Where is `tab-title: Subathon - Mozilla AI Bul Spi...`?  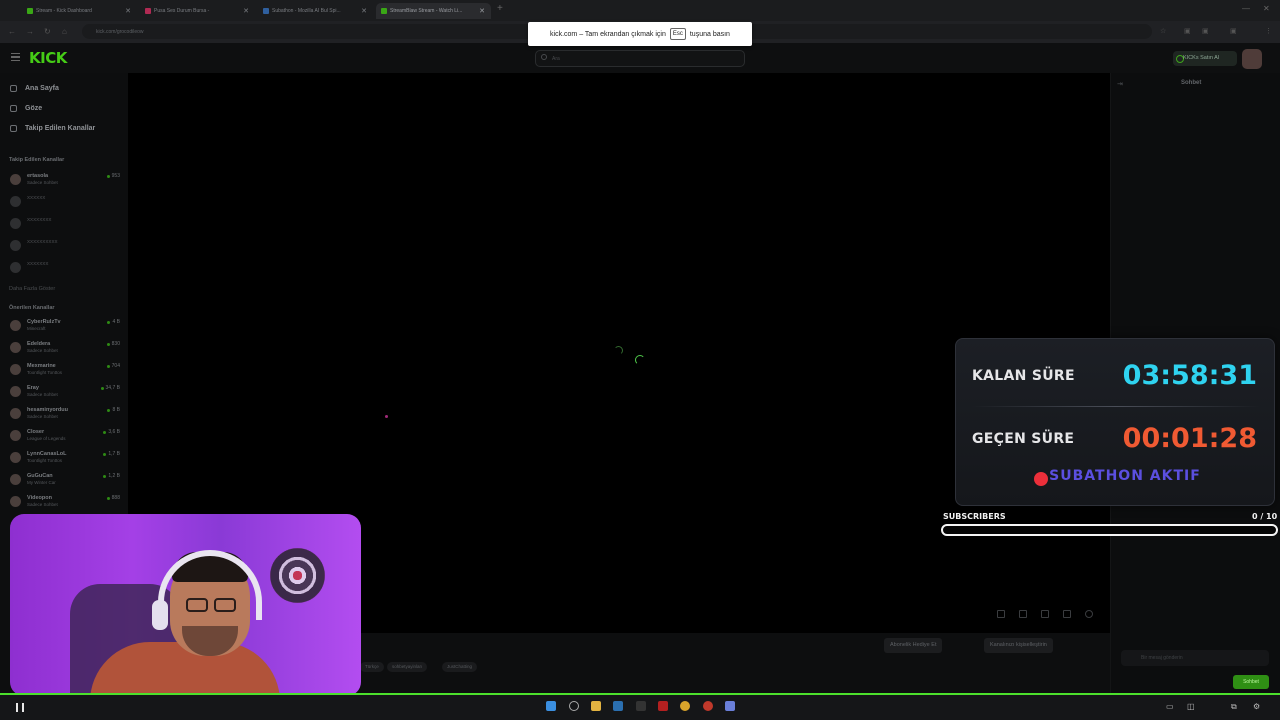
tab-title: Subathon - Mozilla AI Bul Spi... is located at coordinates (306, 11).